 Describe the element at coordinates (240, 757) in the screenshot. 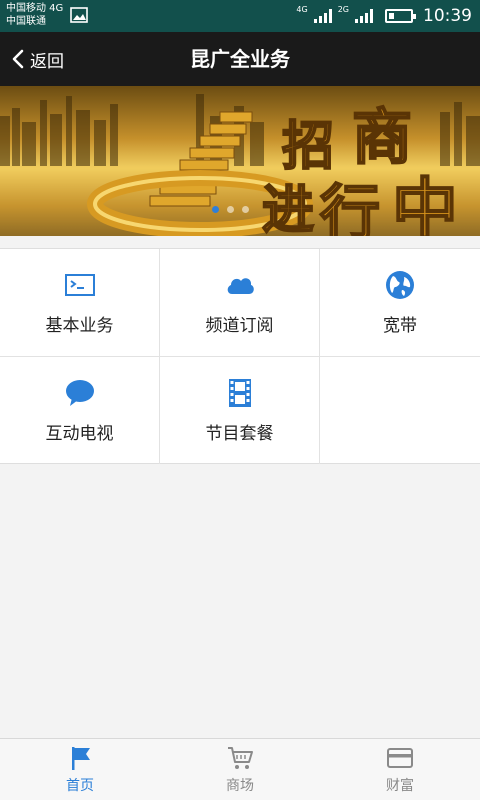

I see `cart-icon` at that location.